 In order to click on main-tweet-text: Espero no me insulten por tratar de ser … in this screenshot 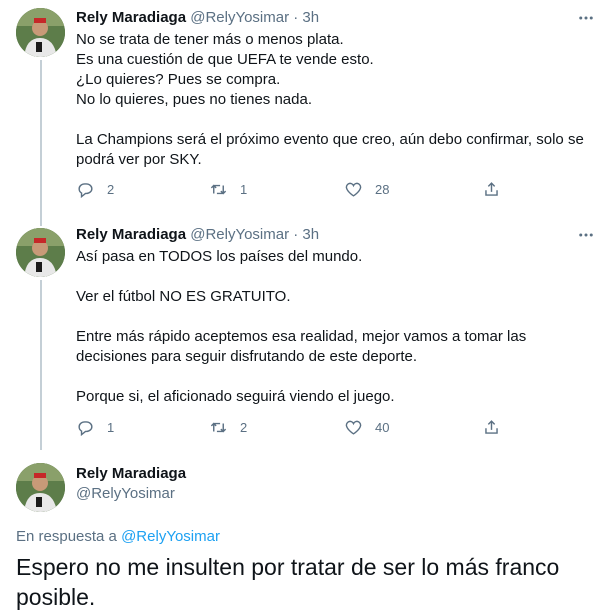, I will do `click(288, 582)`.